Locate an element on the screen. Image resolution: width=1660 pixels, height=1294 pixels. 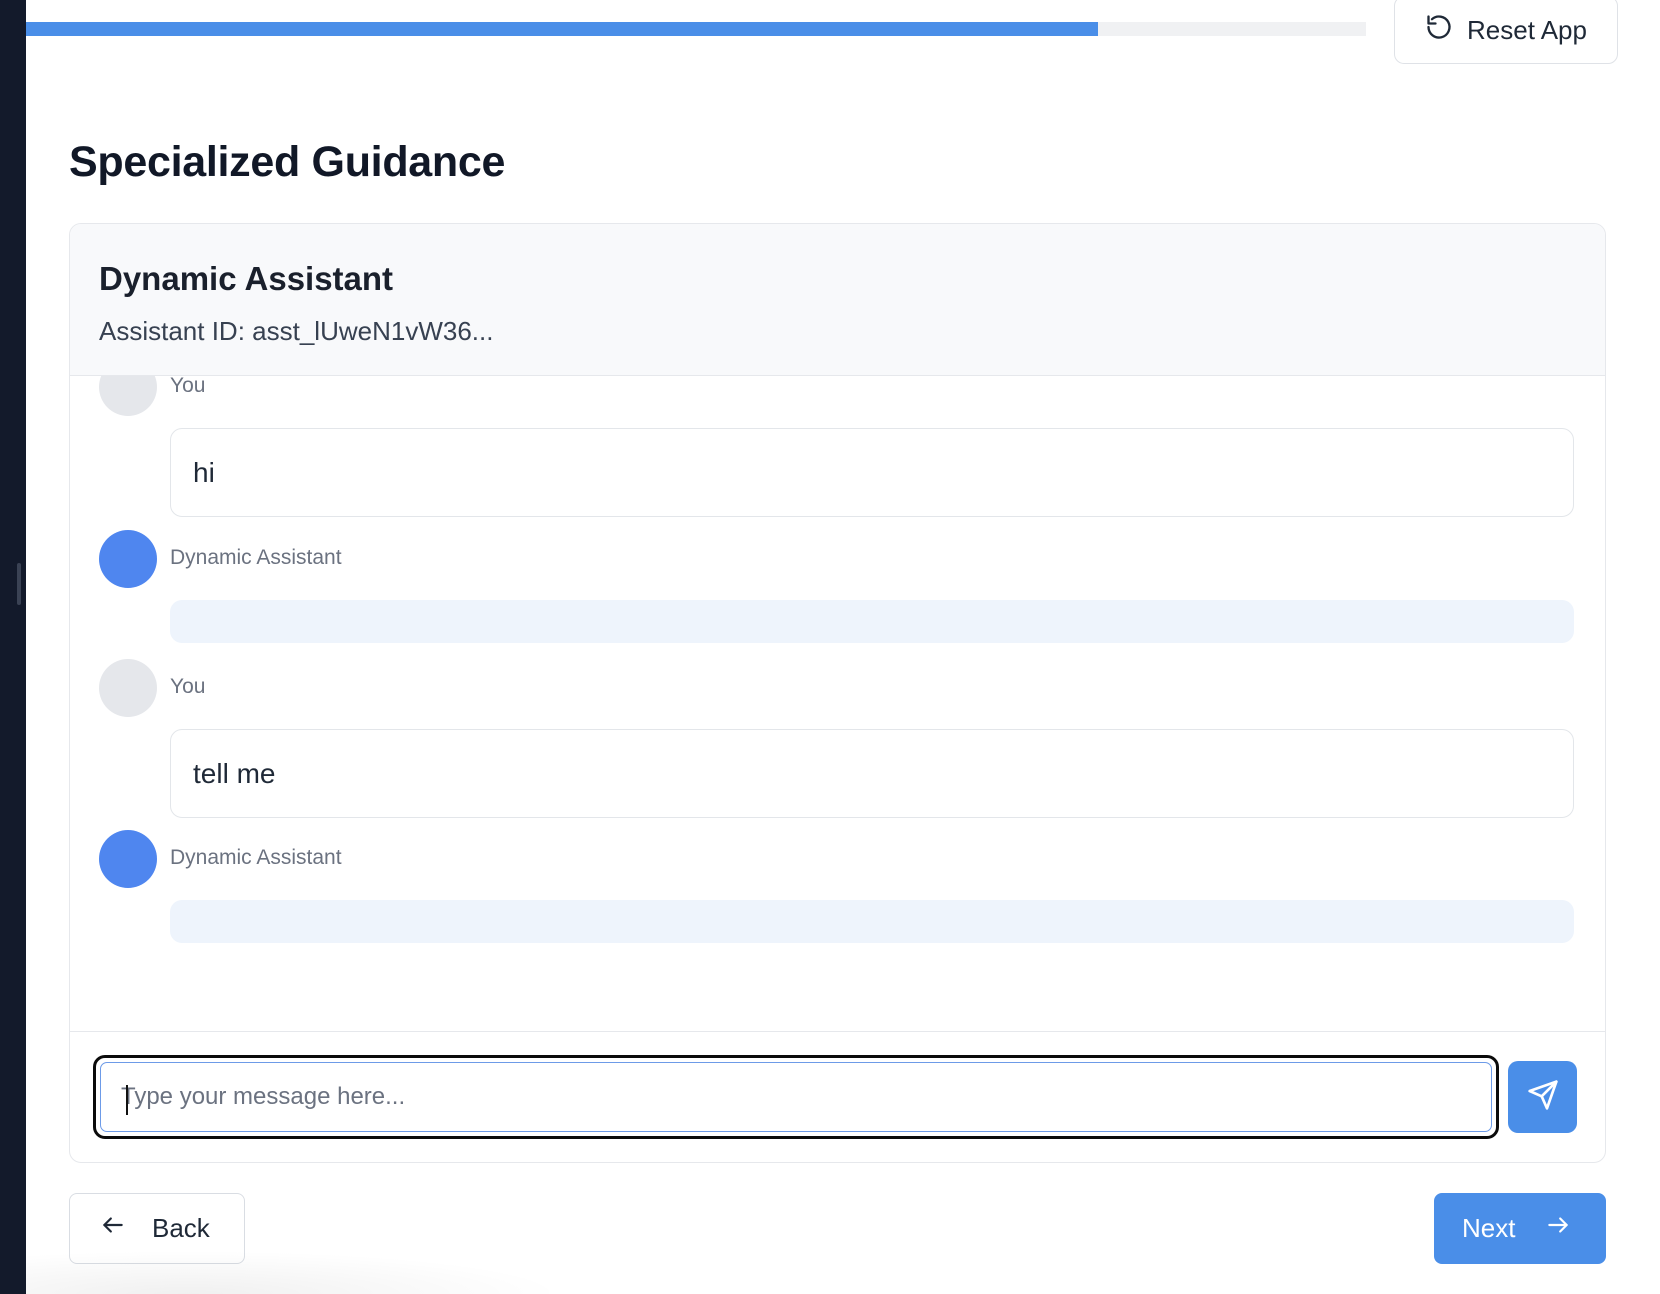
composer is located at coordinates (837, 1096).